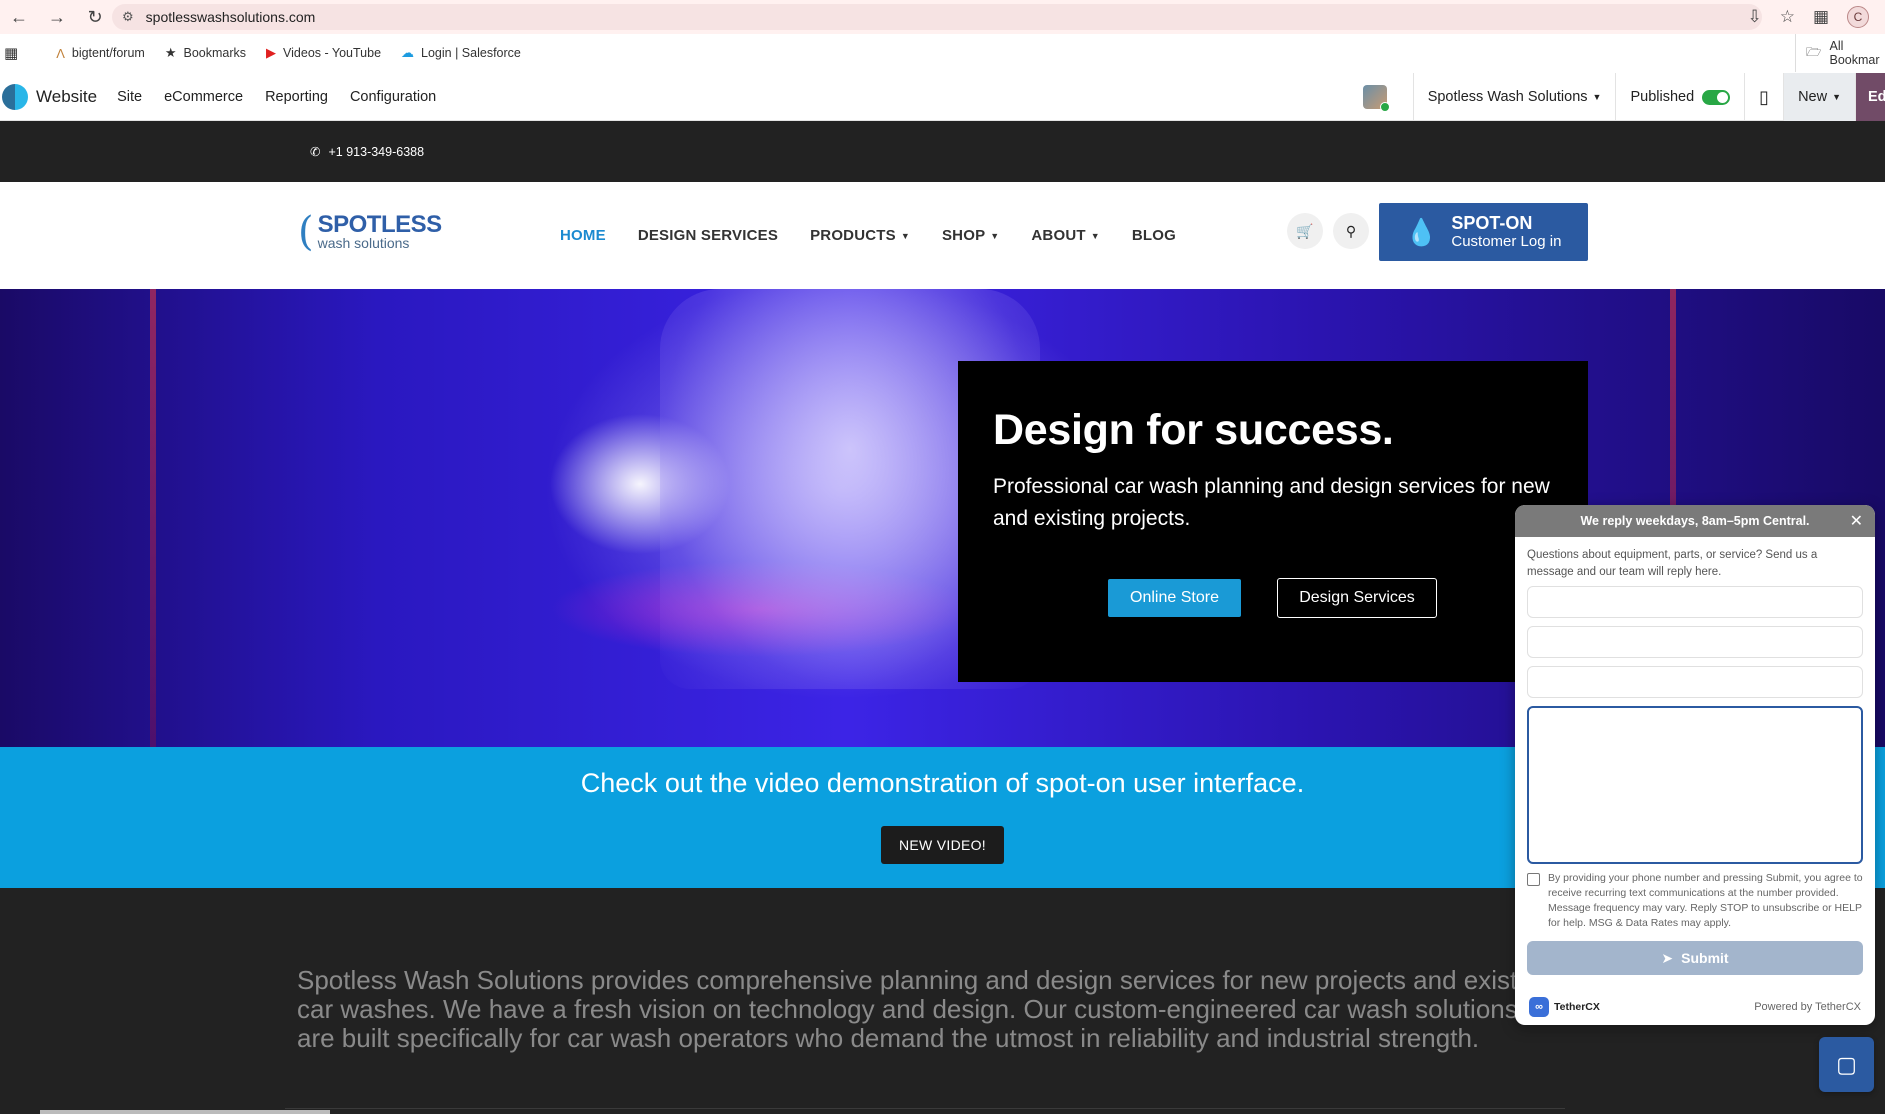 The height and width of the screenshot is (1114, 1885). What do you see at coordinates (1357, 598) in the screenshot?
I see `design-services-button: Design Services` at bounding box center [1357, 598].